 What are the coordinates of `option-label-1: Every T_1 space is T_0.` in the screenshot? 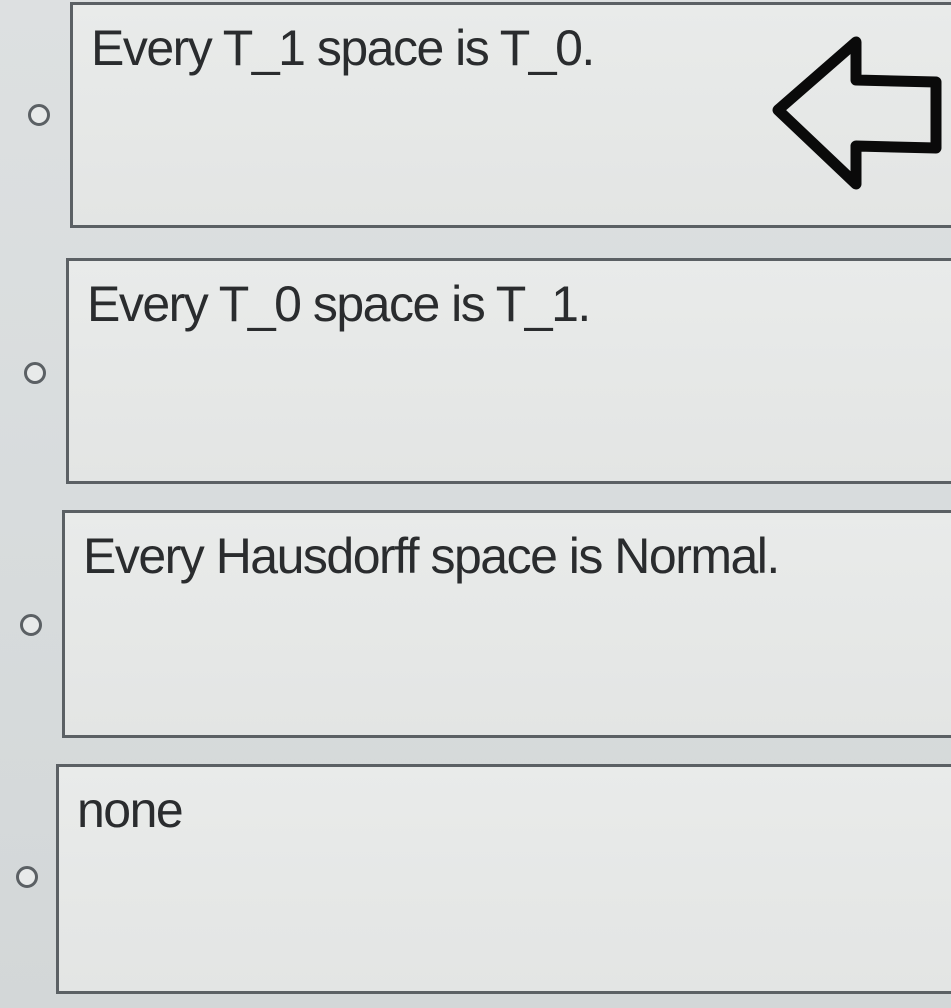 It's located at (343, 48).